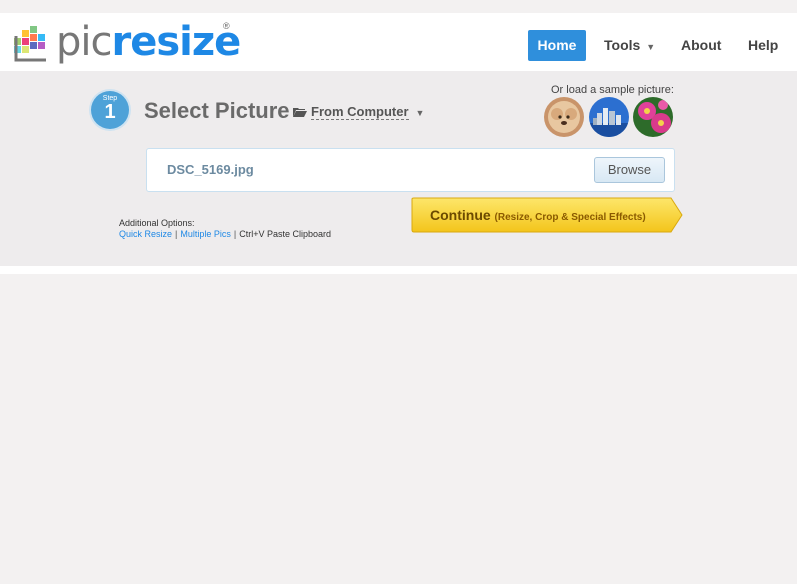 Image resolution: width=797 pixels, height=584 pixels. Describe the element at coordinates (557, 45) in the screenshot. I see `nav-home: Home` at that location.